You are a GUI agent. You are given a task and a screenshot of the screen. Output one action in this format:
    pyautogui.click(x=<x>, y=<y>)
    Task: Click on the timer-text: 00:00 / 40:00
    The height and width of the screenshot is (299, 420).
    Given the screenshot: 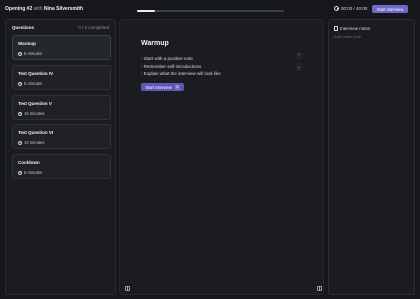 What is the action you would take?
    pyautogui.click(x=354, y=8)
    